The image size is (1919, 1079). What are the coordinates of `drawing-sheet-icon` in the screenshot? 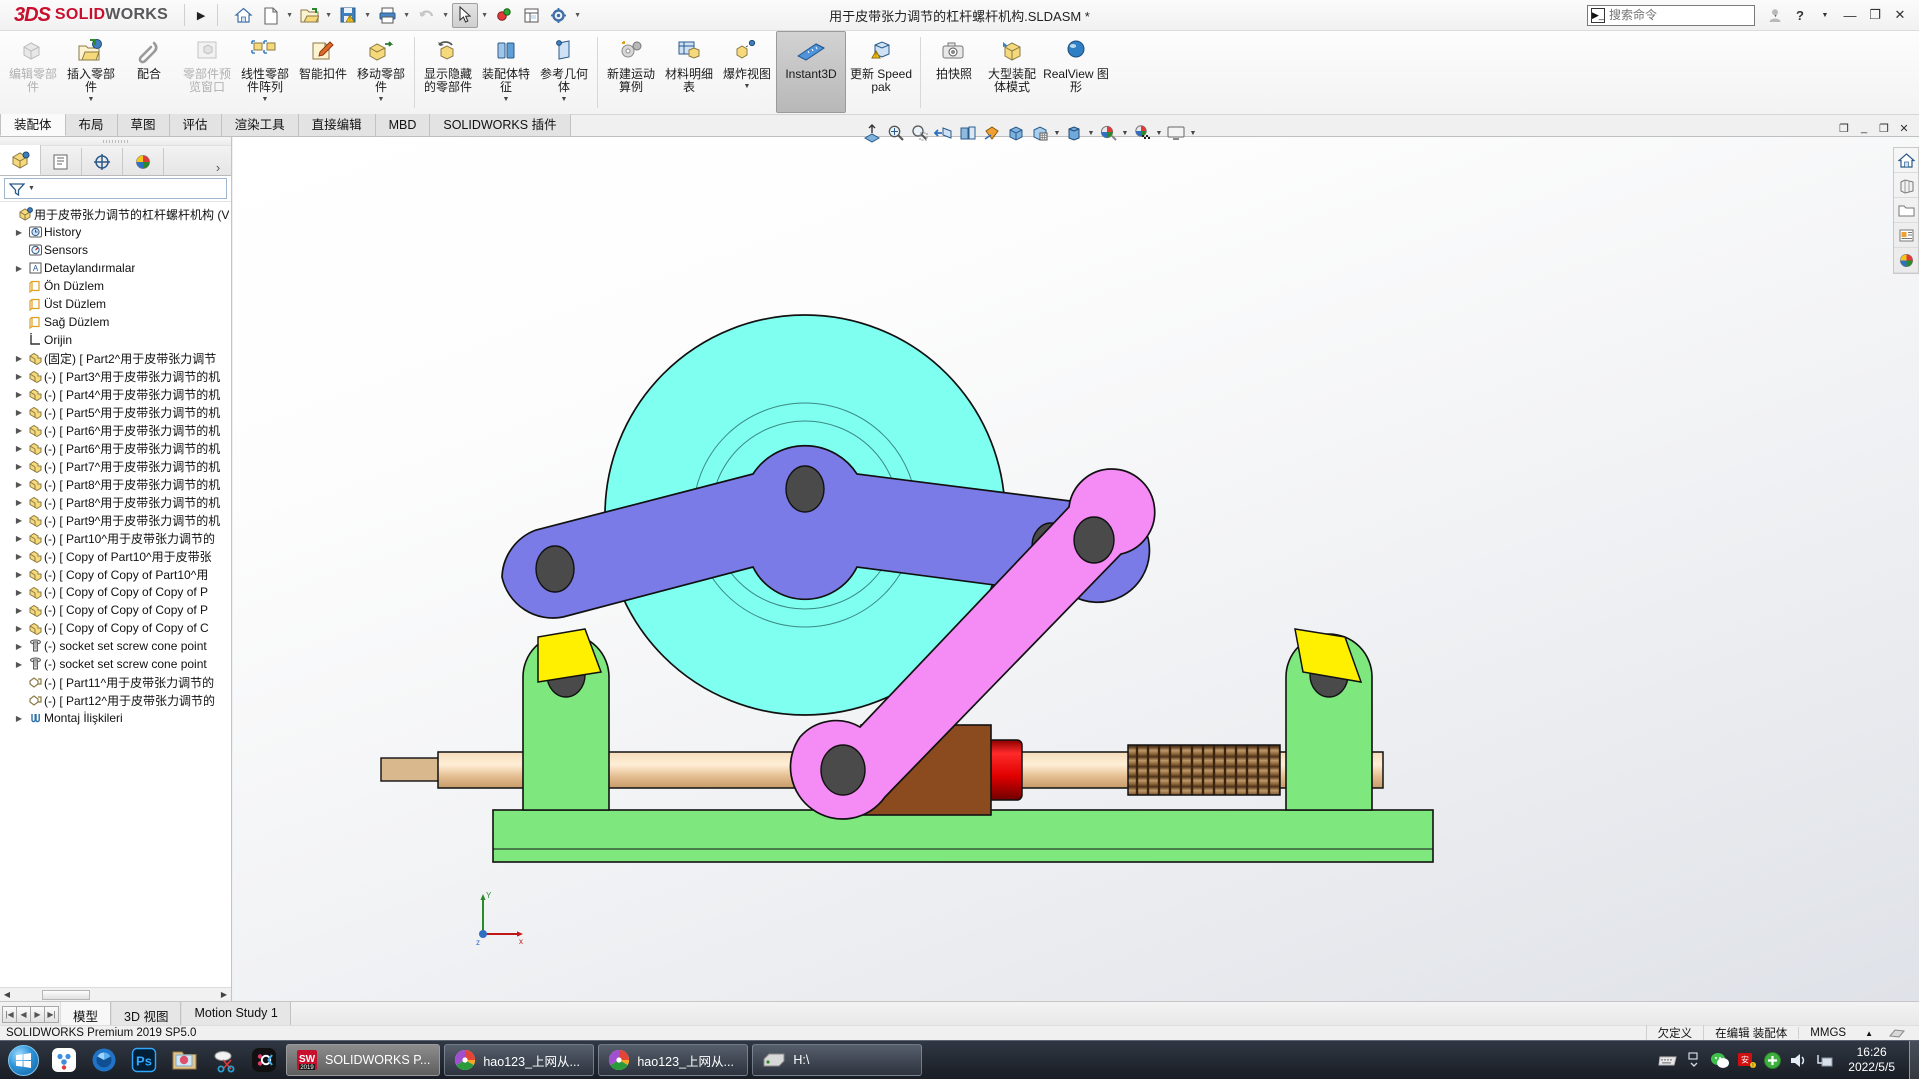 It's located at (531, 15).